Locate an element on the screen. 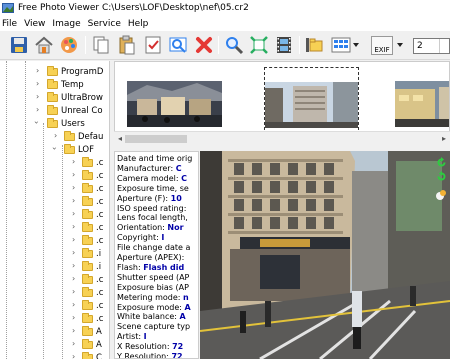  fit-icon is located at coordinates (259, 45).